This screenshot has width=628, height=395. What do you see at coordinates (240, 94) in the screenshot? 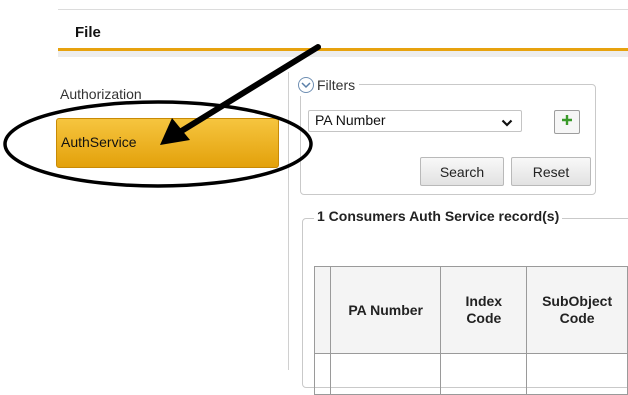
I see `arrow-annotation` at bounding box center [240, 94].